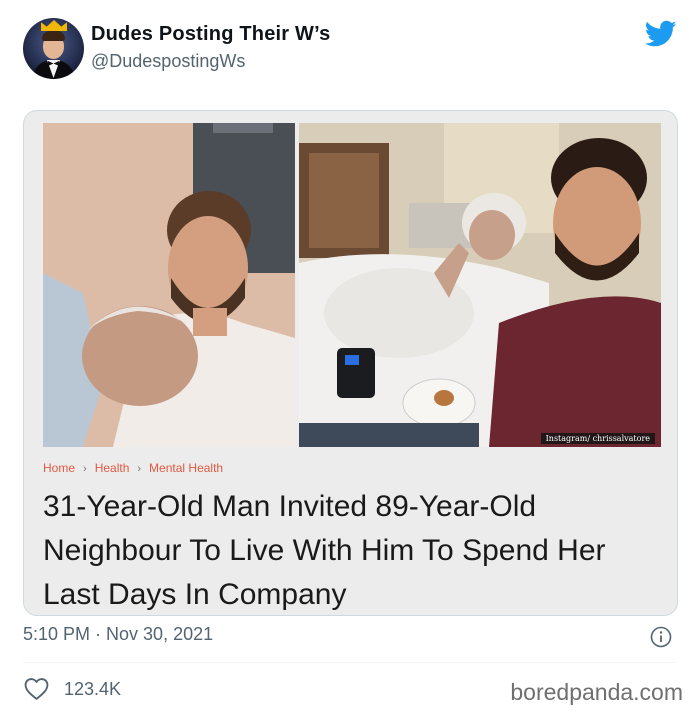 The width and height of the screenshot is (700, 717). I want to click on photo-credit: Instagram/ chrissalvatore, so click(597, 438).